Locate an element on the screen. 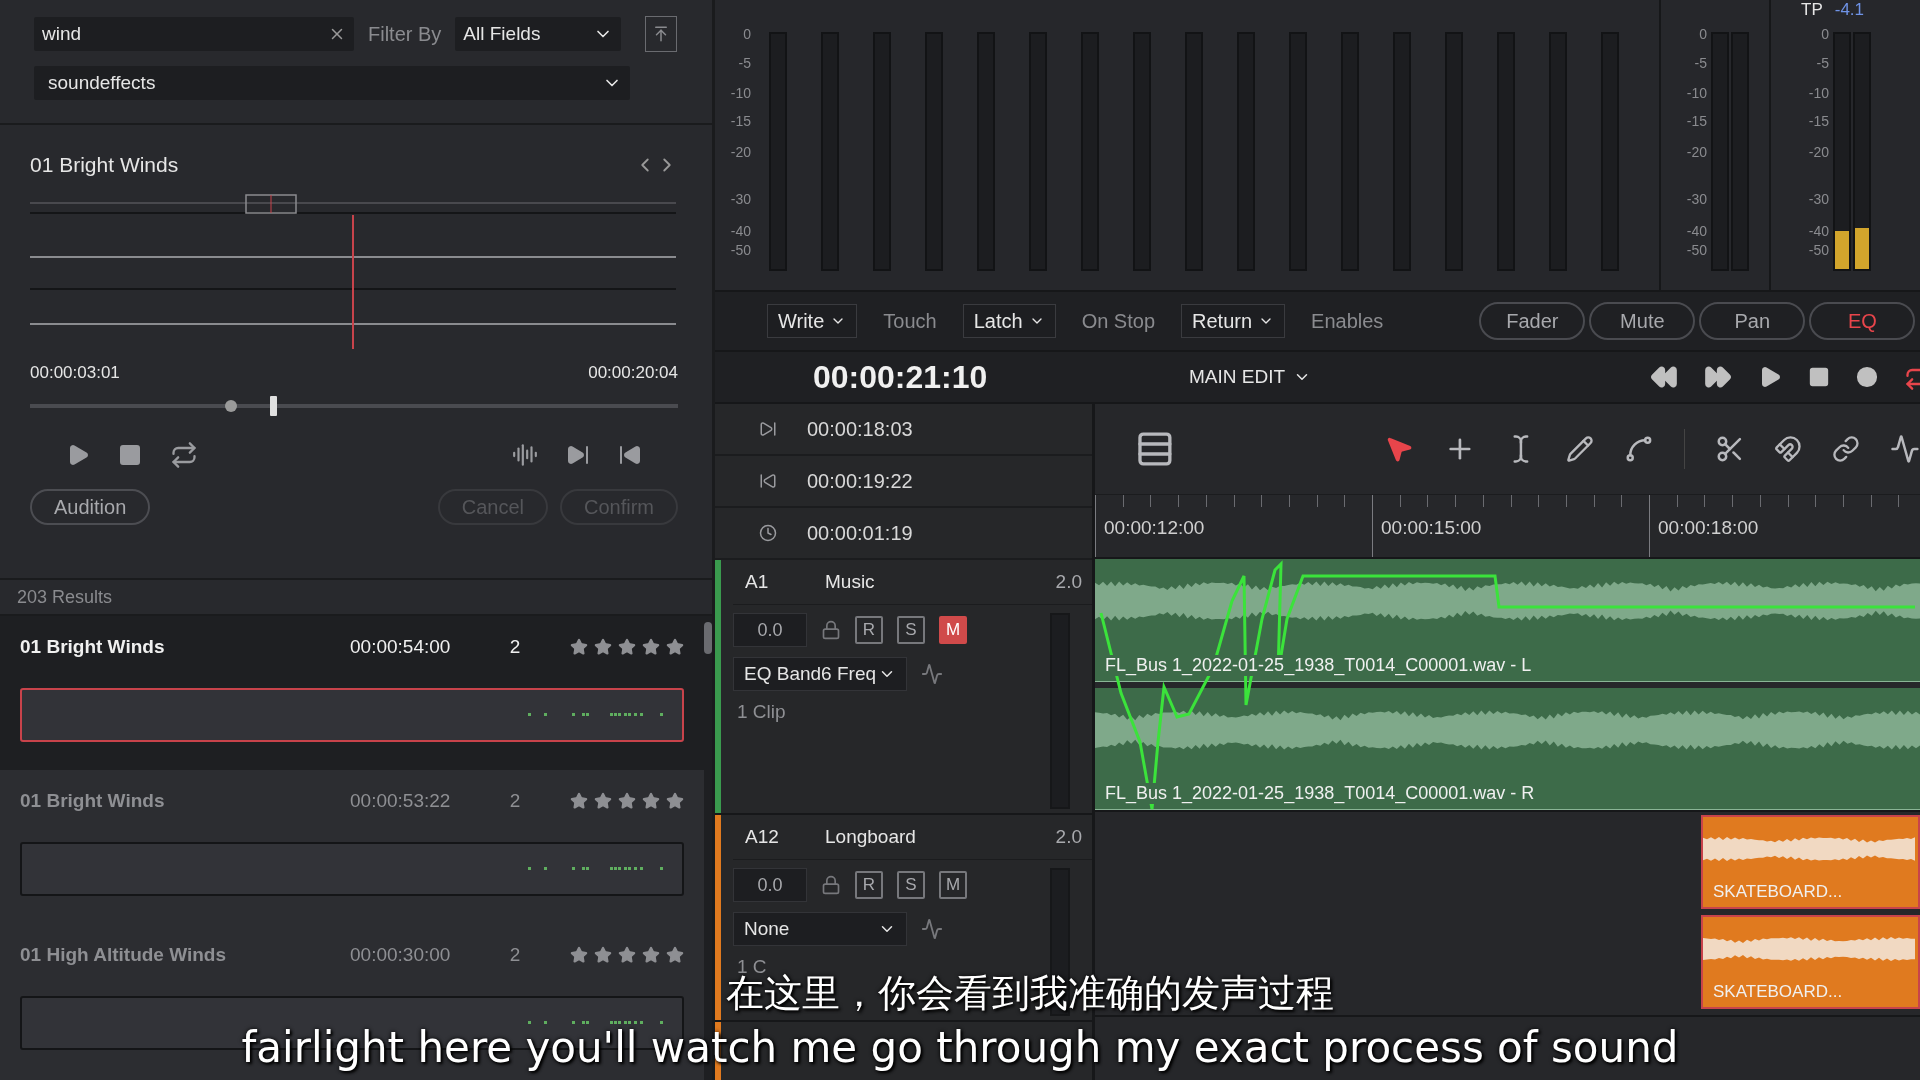  fast-forward-icon is located at coordinates (1718, 377).